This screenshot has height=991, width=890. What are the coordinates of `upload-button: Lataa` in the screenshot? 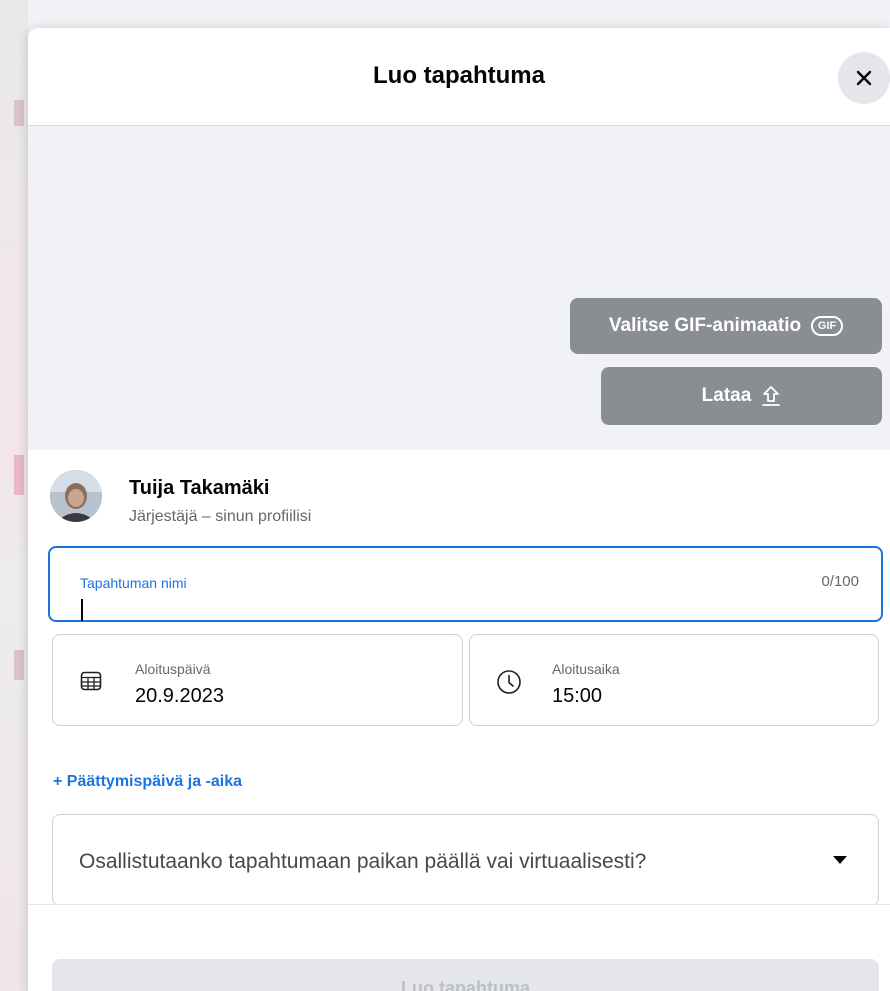 It's located at (741, 396).